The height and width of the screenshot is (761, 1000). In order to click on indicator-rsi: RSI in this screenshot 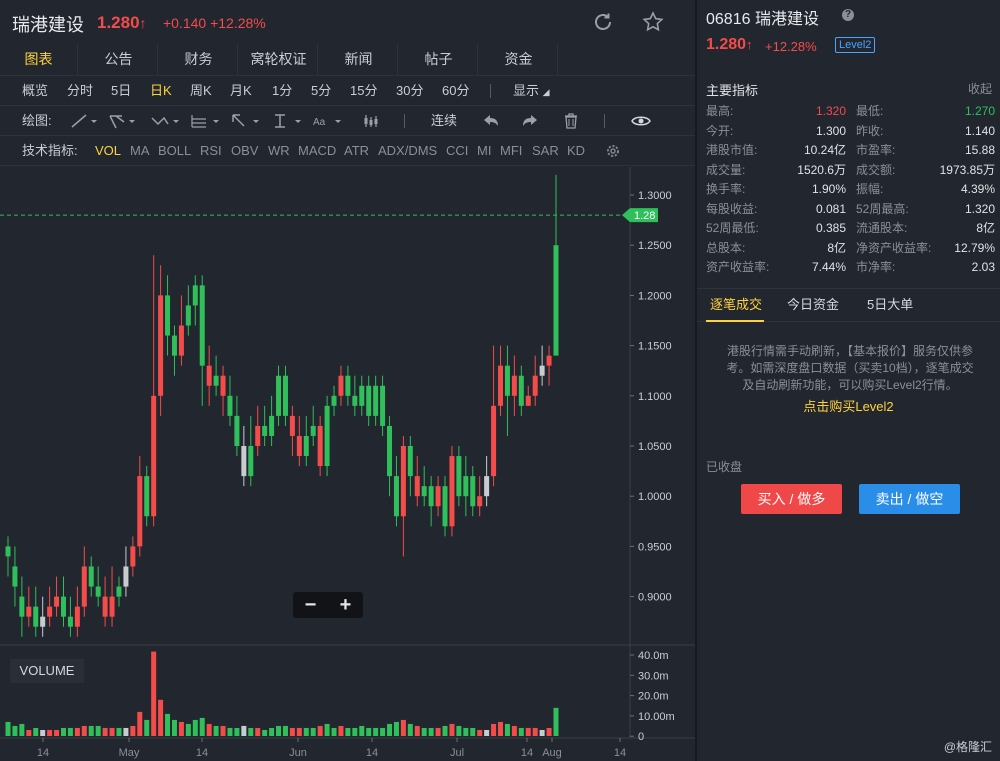, I will do `click(211, 151)`.